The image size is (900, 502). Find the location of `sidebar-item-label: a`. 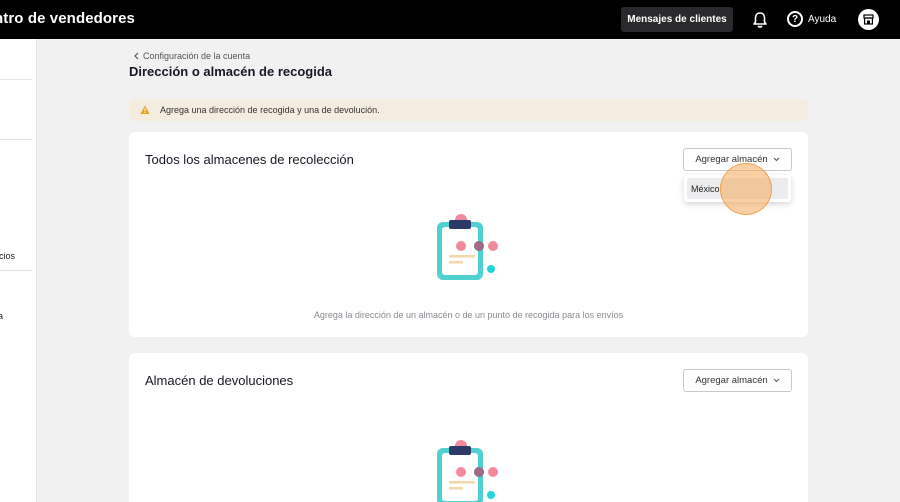

sidebar-item-label: a is located at coordinates (1, 316).